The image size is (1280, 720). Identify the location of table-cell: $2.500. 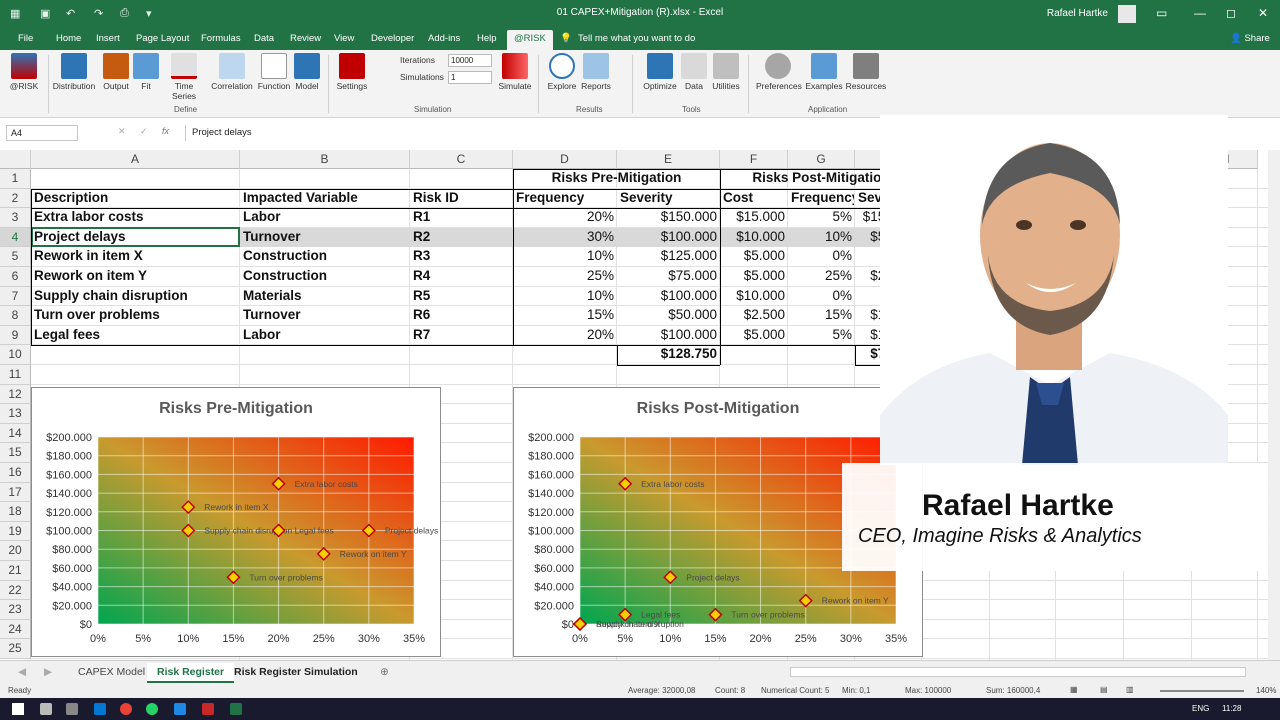
(754, 314).